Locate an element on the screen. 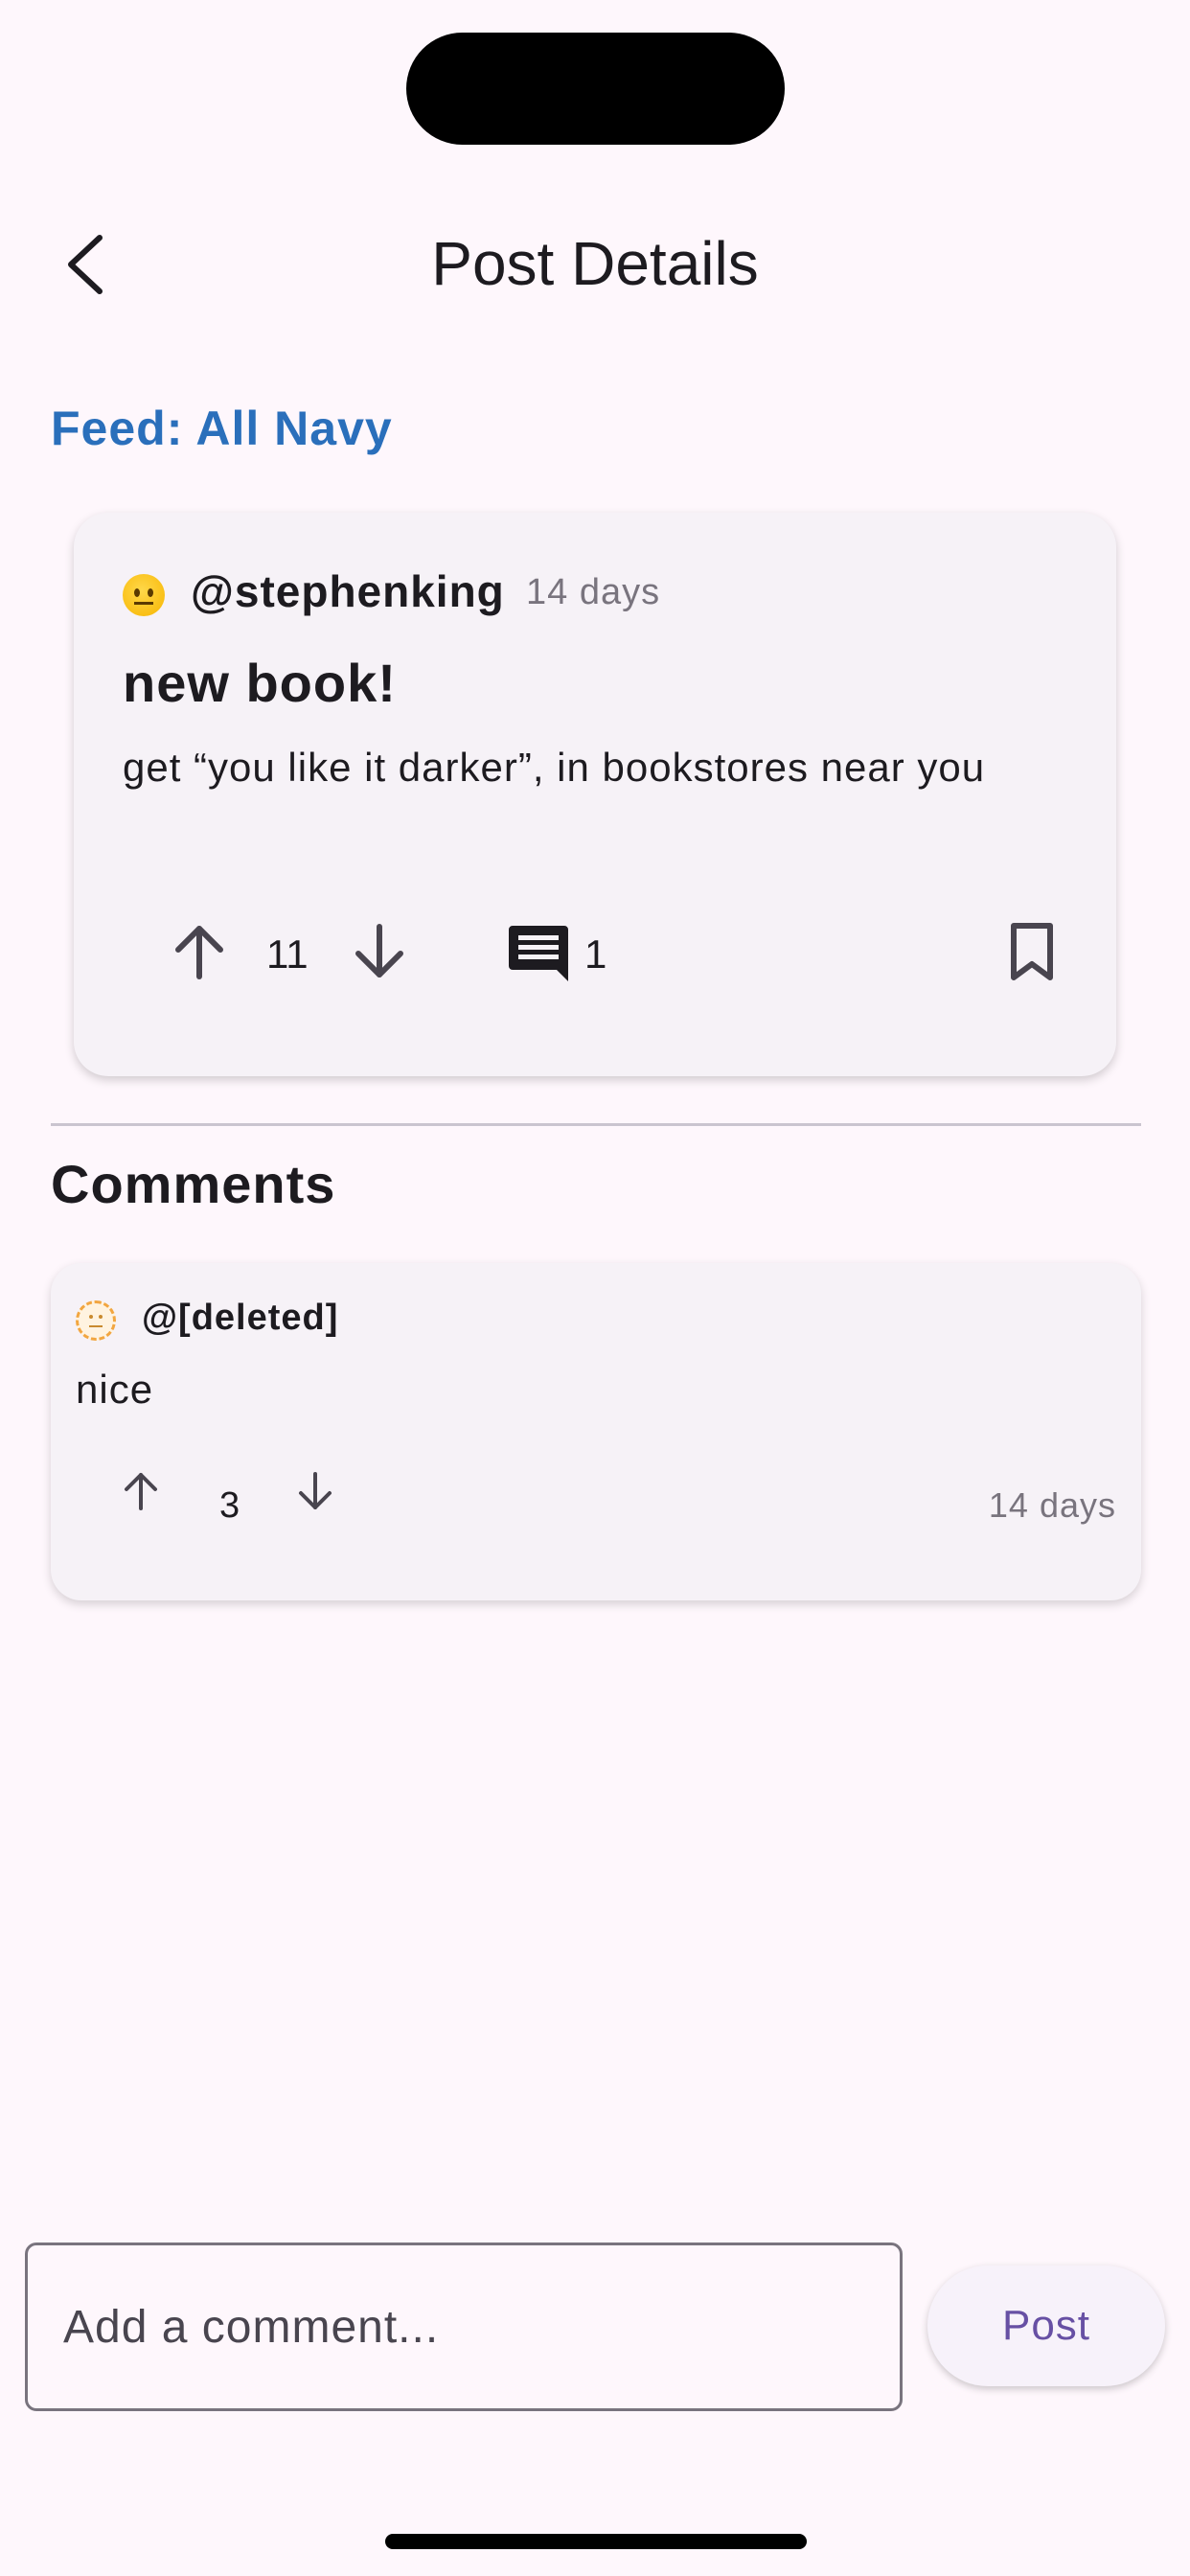 This screenshot has height=2576, width=1190. comments-heading: Comments is located at coordinates (194, 1184).